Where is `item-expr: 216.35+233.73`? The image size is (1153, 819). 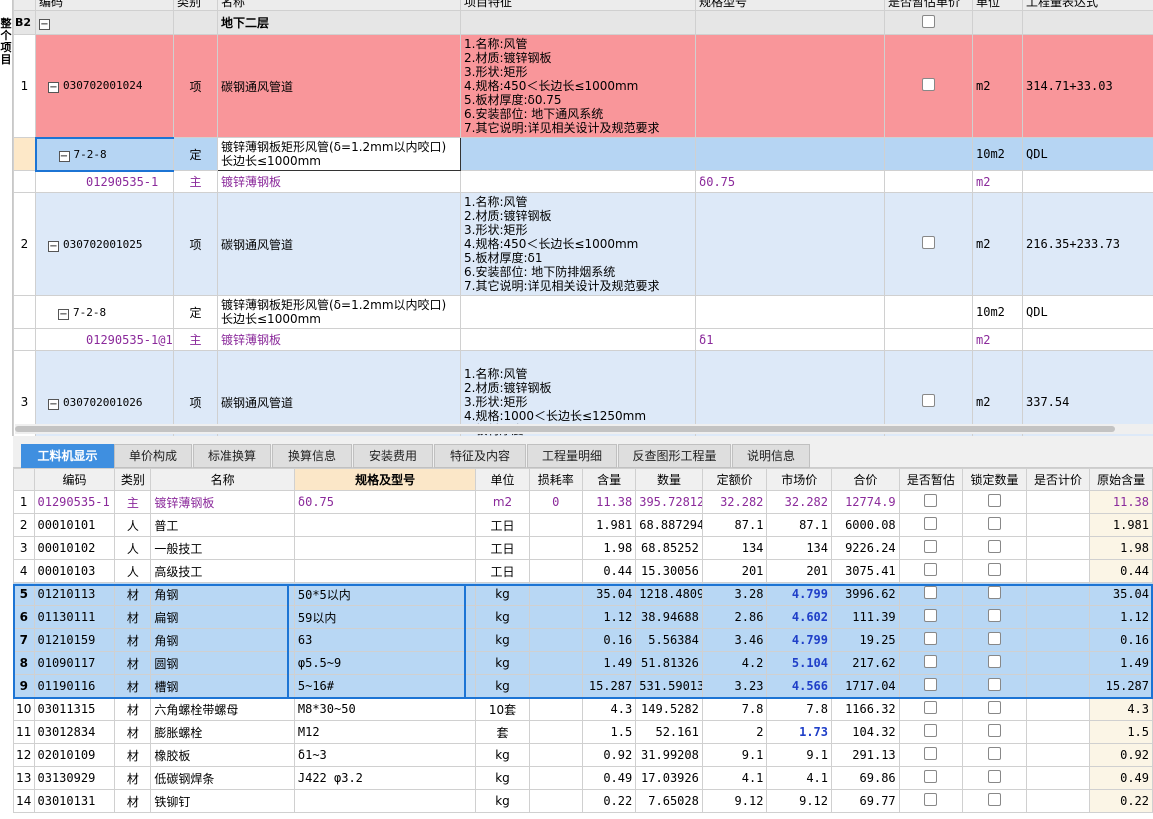
item-expr: 216.35+233.73 is located at coordinates (1087, 244).